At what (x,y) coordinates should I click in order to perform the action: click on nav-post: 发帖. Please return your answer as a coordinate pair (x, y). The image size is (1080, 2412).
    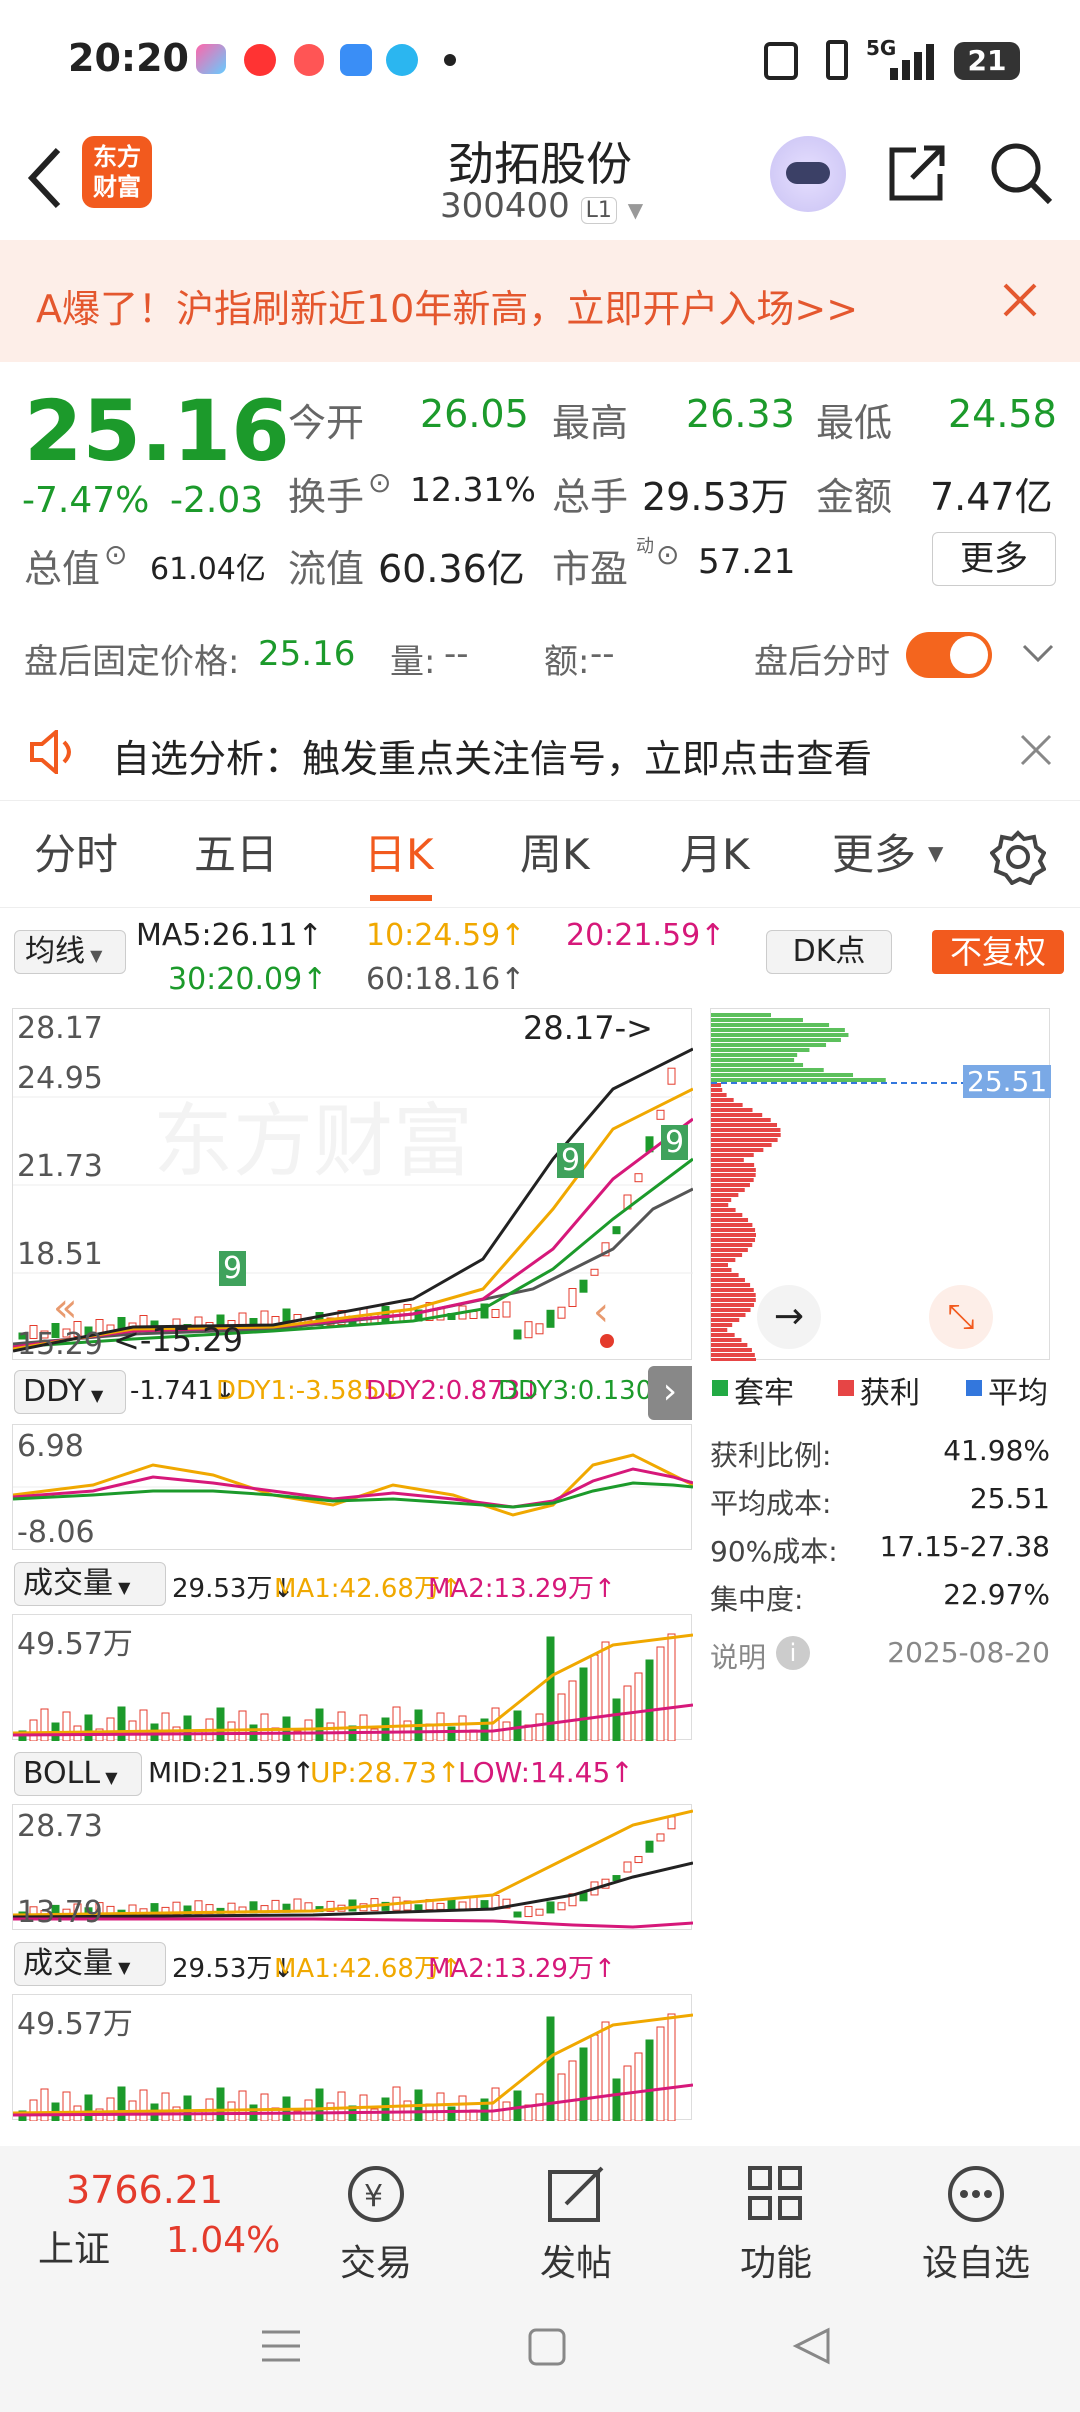
    Looking at the image, I should click on (576, 2216).